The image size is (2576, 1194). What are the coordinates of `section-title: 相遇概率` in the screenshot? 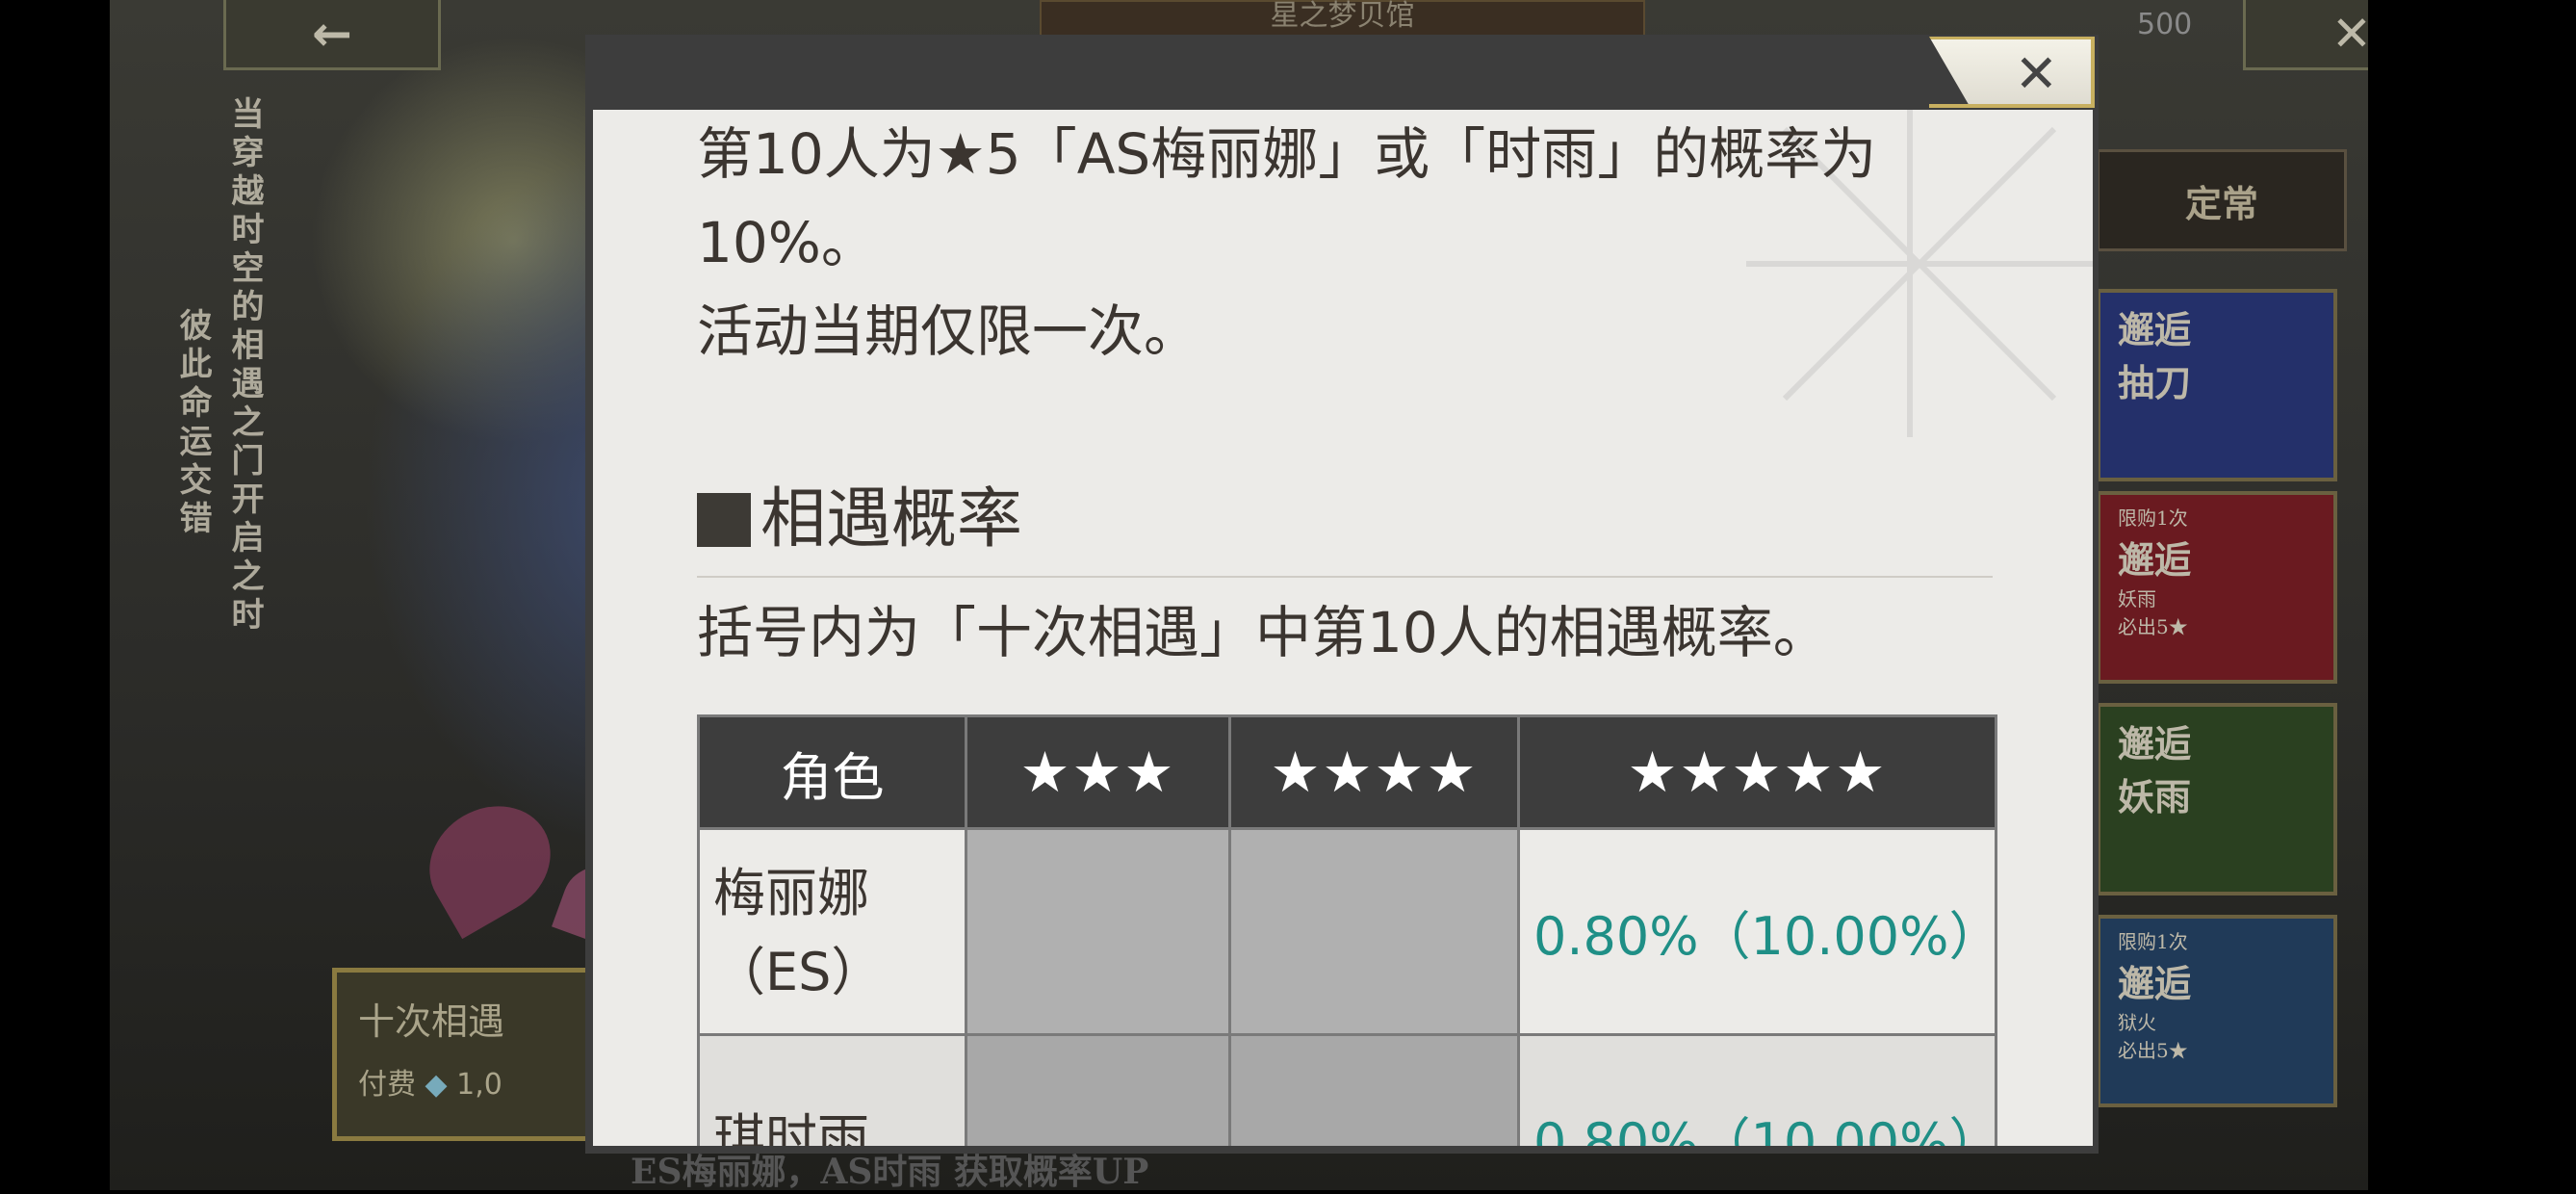 It's located at (892, 519).